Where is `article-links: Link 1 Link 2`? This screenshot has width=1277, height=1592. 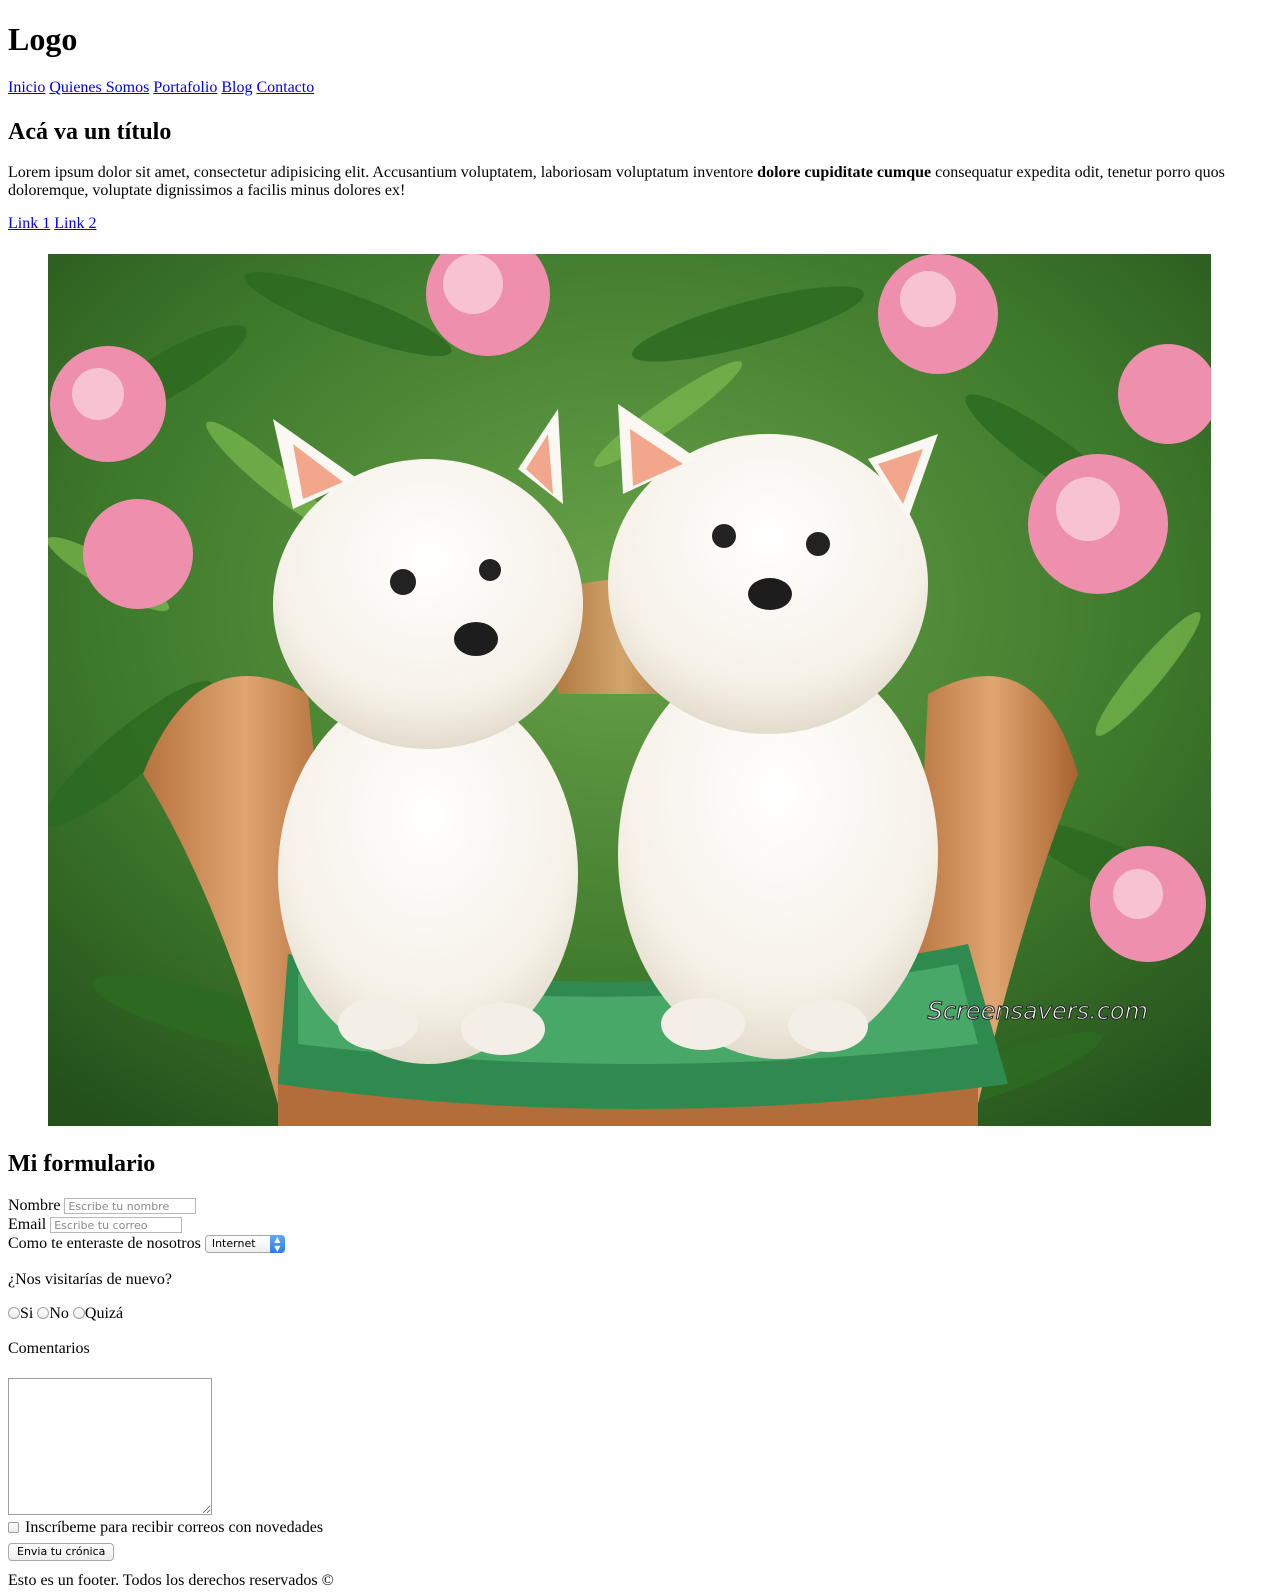
article-links: Link 1 Link 2 is located at coordinates (52, 224).